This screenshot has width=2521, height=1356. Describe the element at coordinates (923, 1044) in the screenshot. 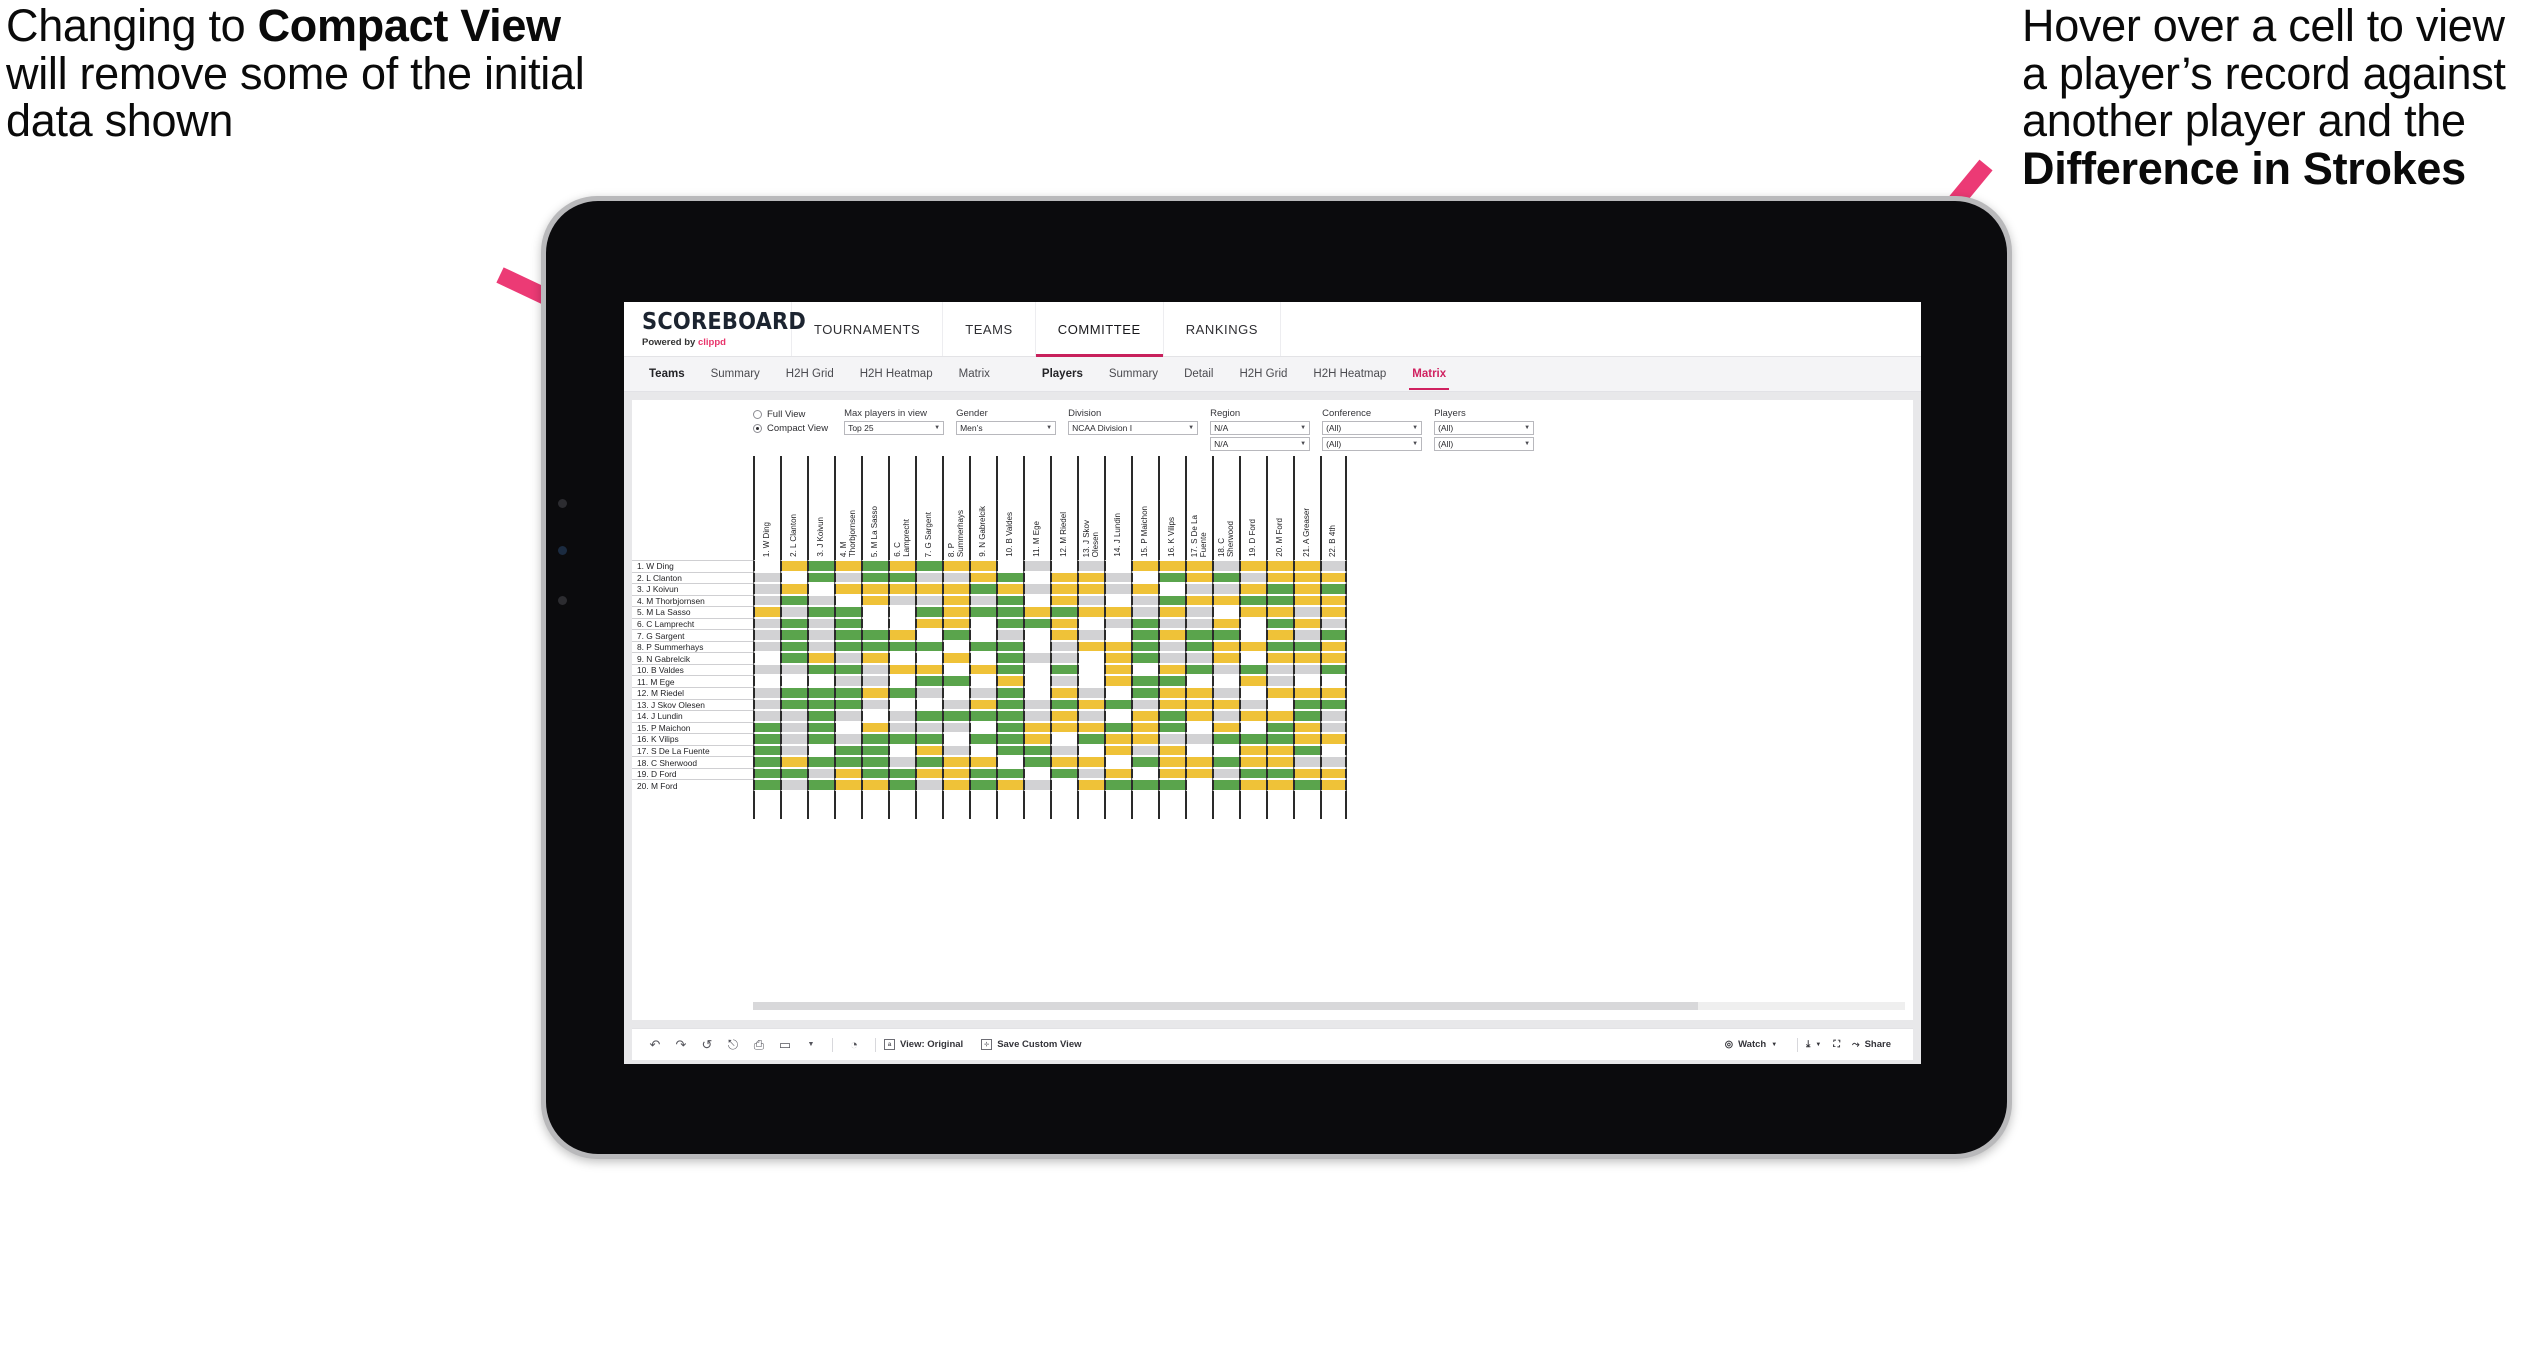

I see `view-original-button: a View: Original` at that location.